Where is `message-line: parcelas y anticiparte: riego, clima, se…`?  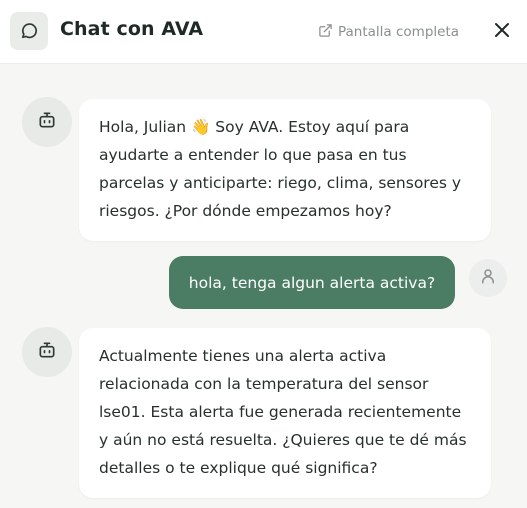
message-line: parcelas y anticiparte: riego, clima, se… is located at coordinates (280, 183).